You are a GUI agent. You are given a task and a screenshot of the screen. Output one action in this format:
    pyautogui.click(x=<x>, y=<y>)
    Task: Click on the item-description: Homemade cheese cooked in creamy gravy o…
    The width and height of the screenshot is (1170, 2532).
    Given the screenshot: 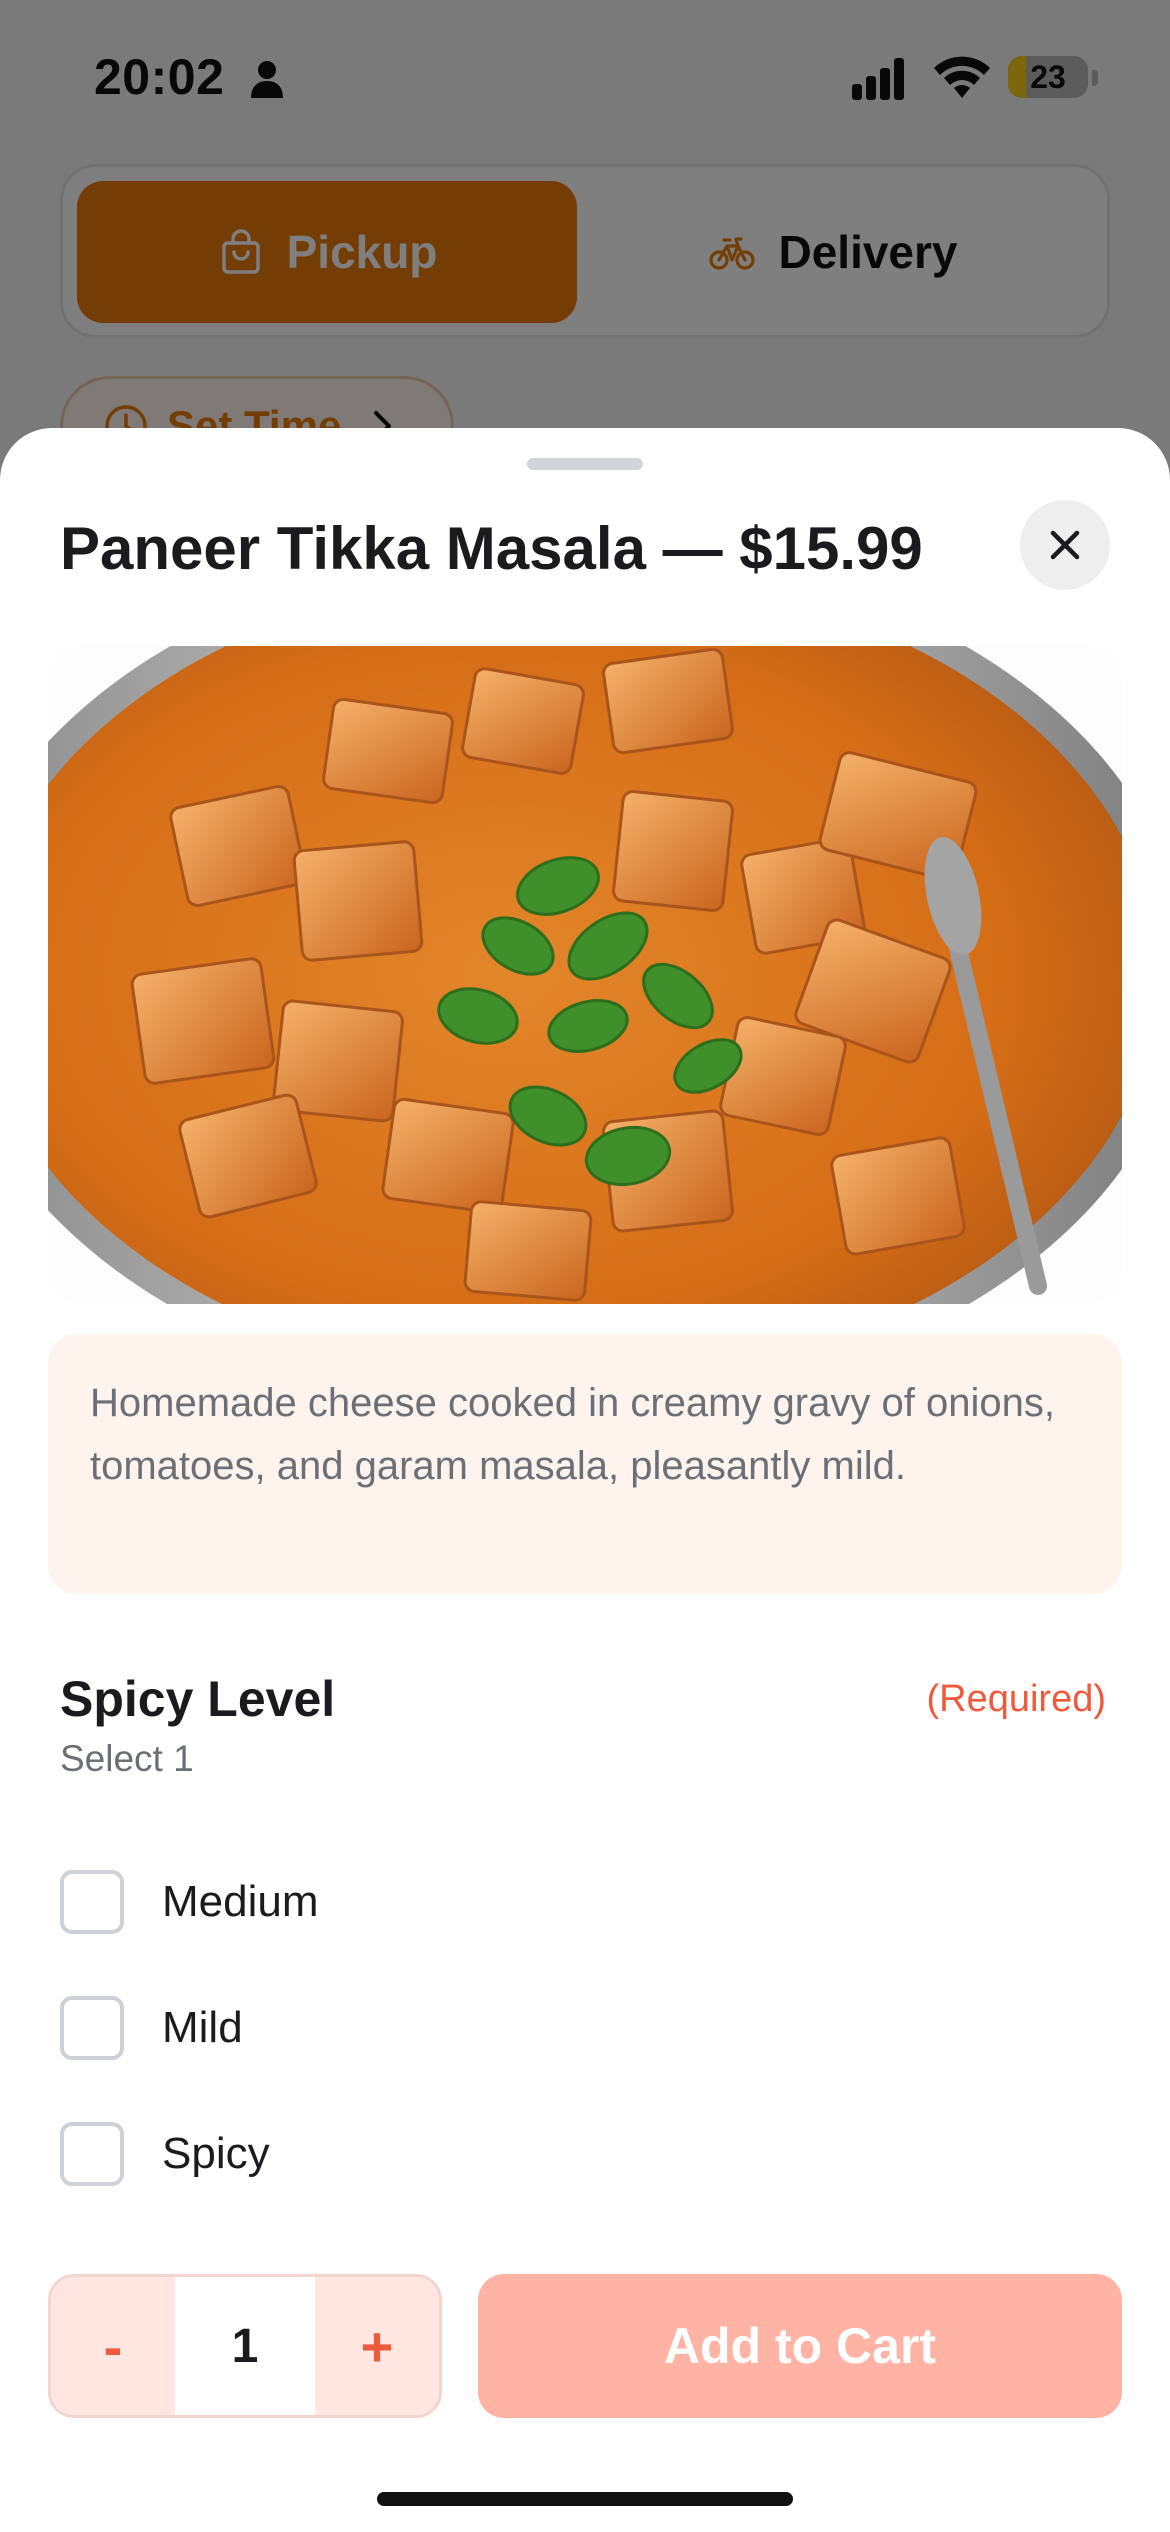 What is the action you would take?
    pyautogui.click(x=585, y=1464)
    